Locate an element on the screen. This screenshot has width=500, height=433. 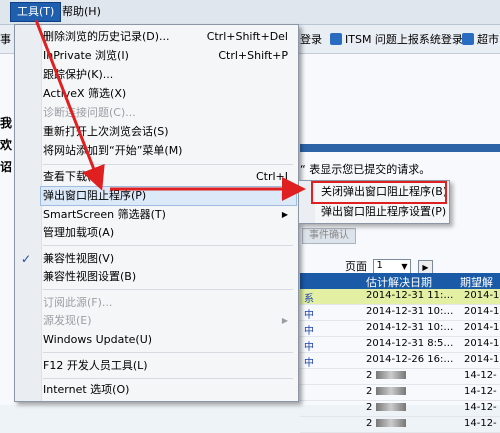
side-char-0: 我 is located at coordinates (6, 123).